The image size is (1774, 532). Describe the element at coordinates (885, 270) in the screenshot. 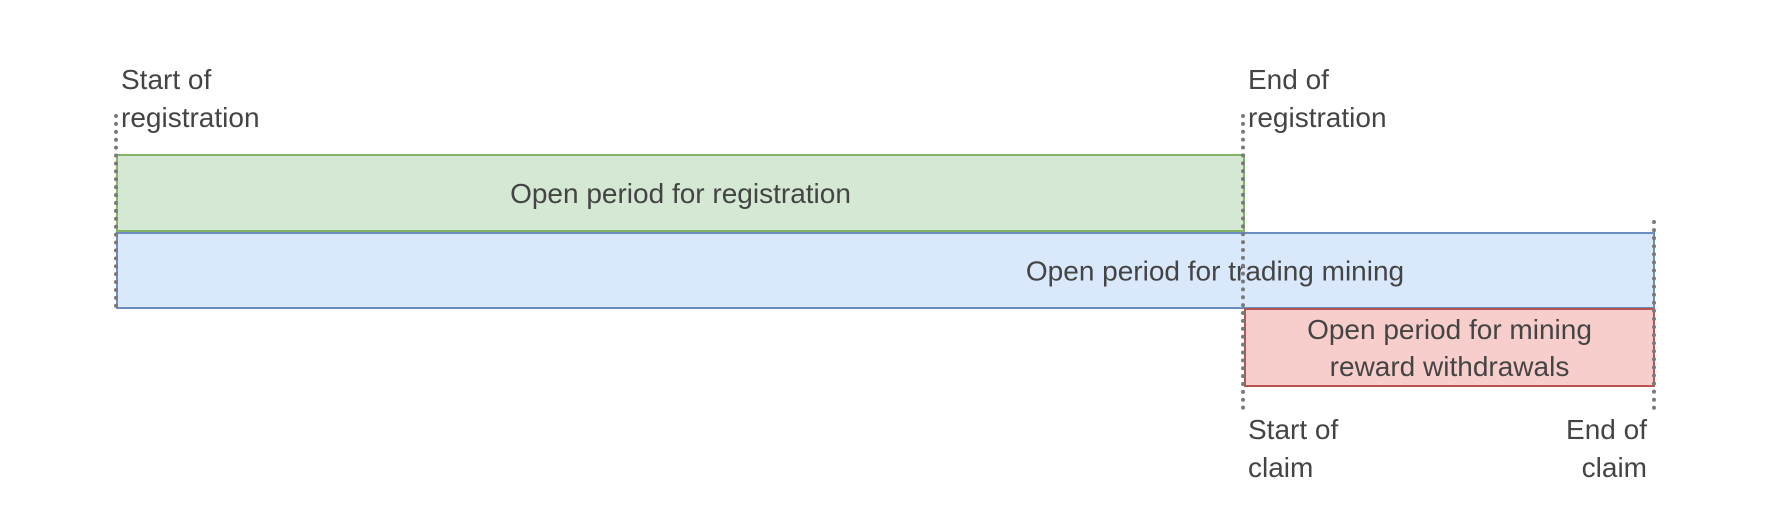

I see `trading-mining-period-bar: Open period for trading mining` at that location.